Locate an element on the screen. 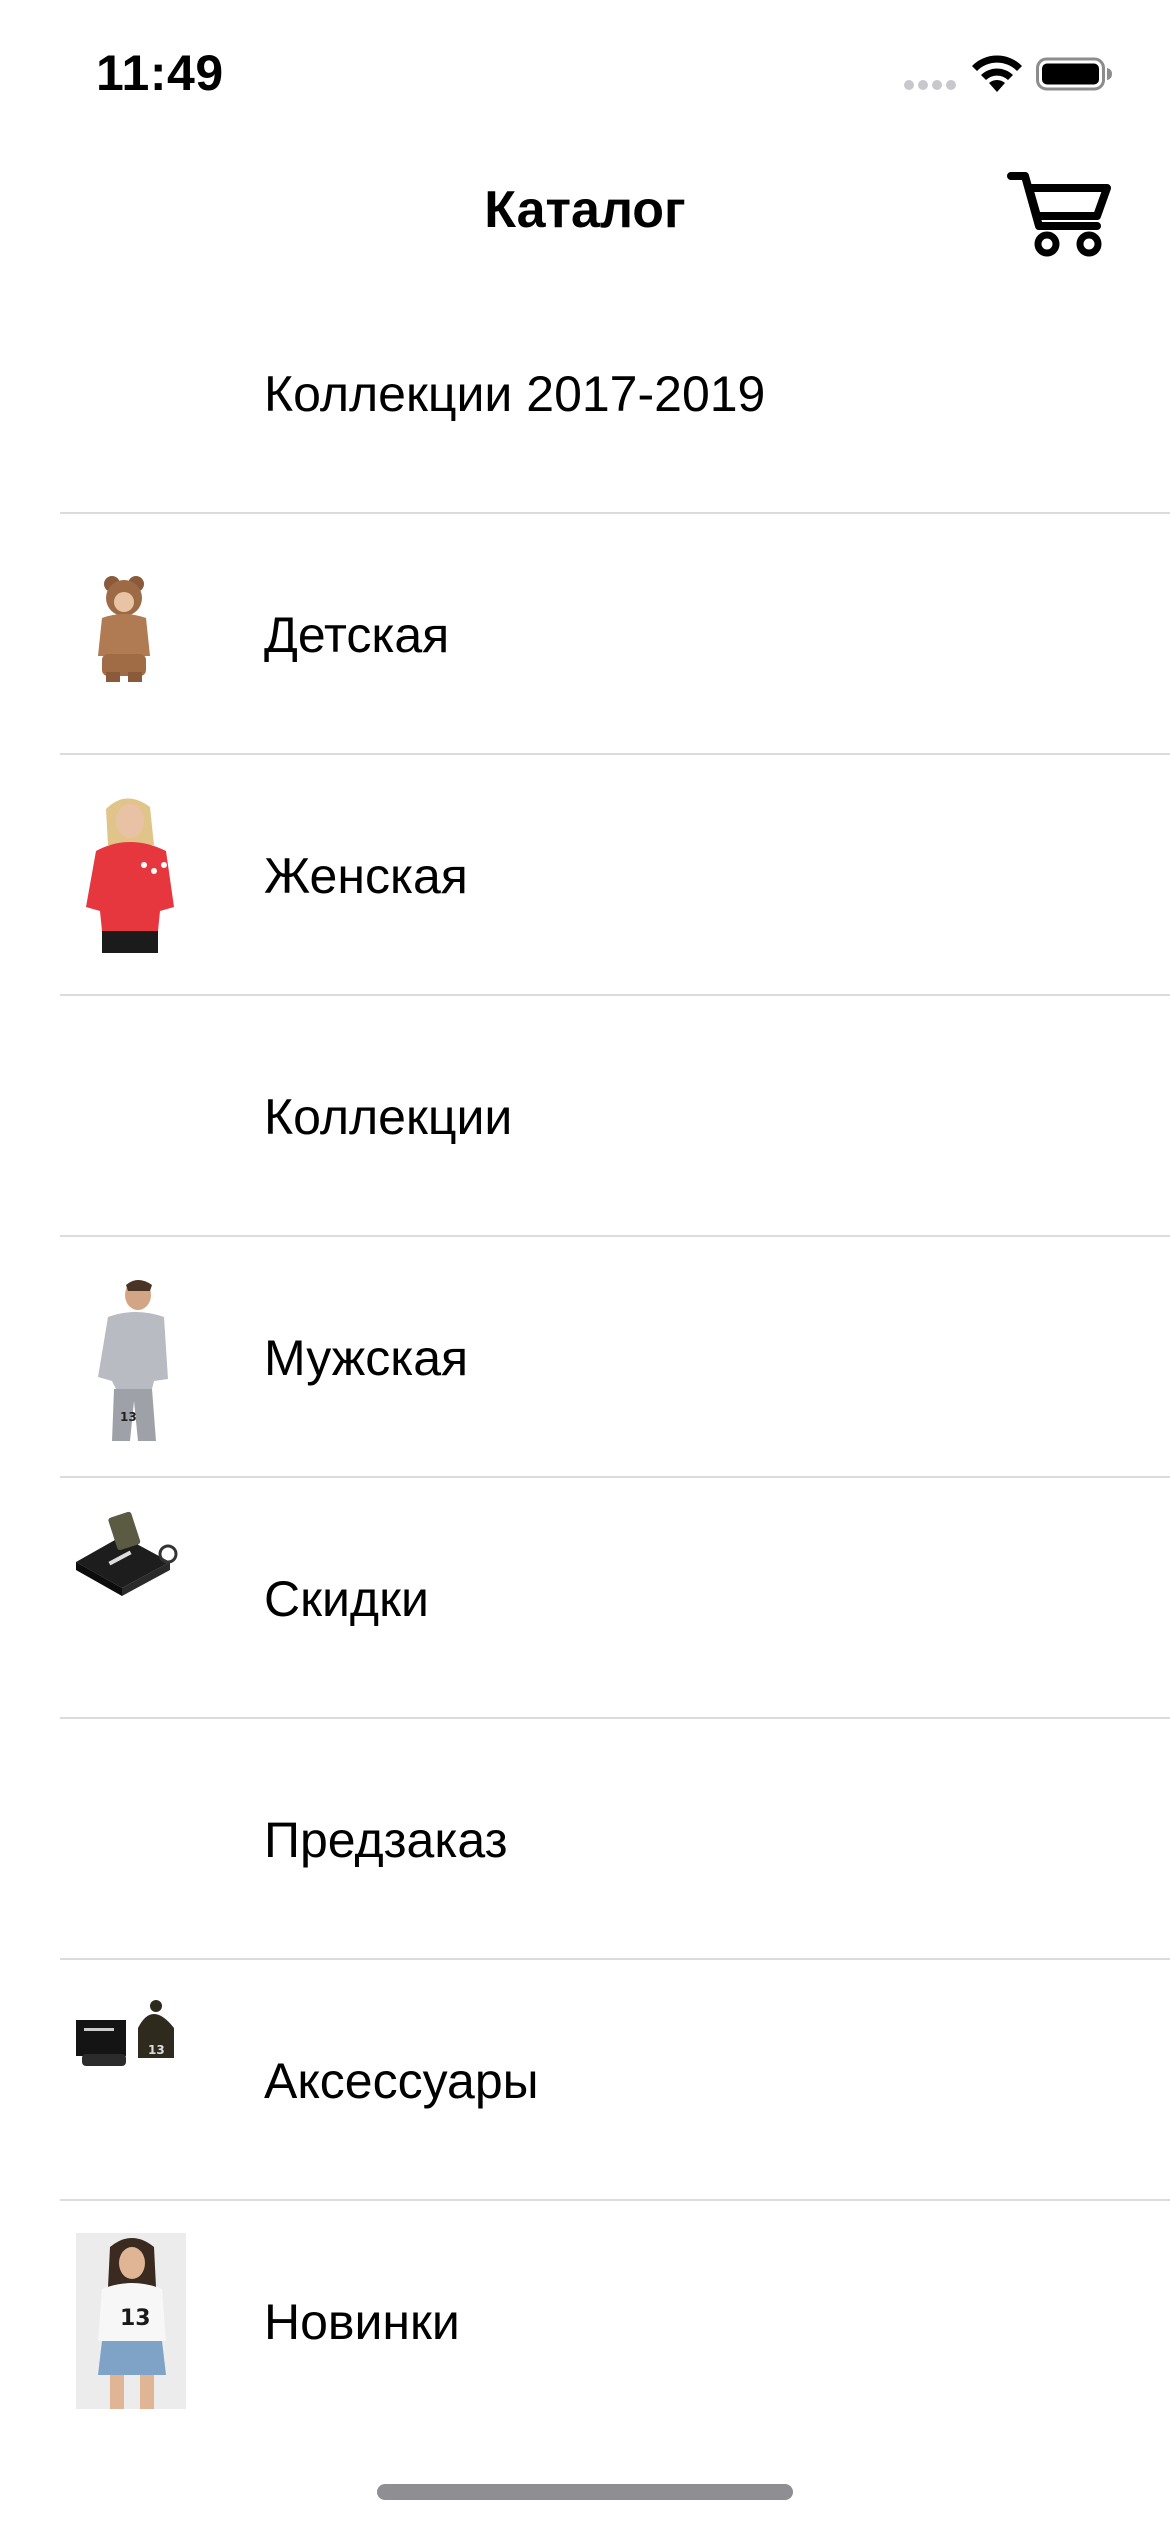 This screenshot has width=1170, height=2532. list-item-preorder: Предзаказ is located at coordinates (585, 1839).